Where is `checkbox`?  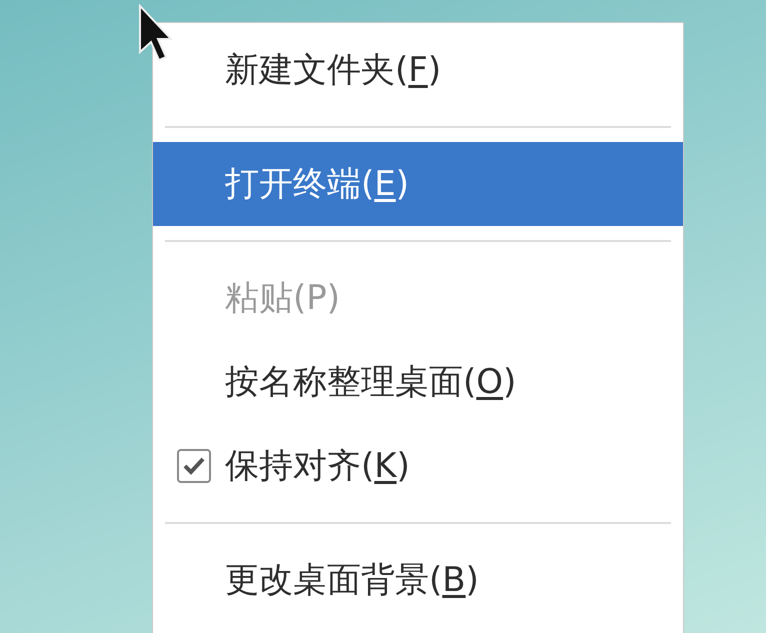
checkbox is located at coordinates (194, 466).